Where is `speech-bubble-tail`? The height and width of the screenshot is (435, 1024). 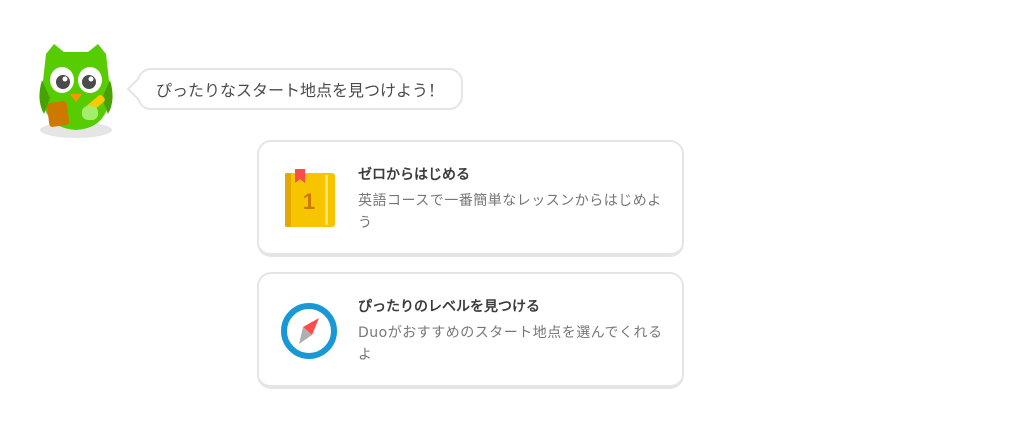
speech-bubble-tail is located at coordinates (138, 89).